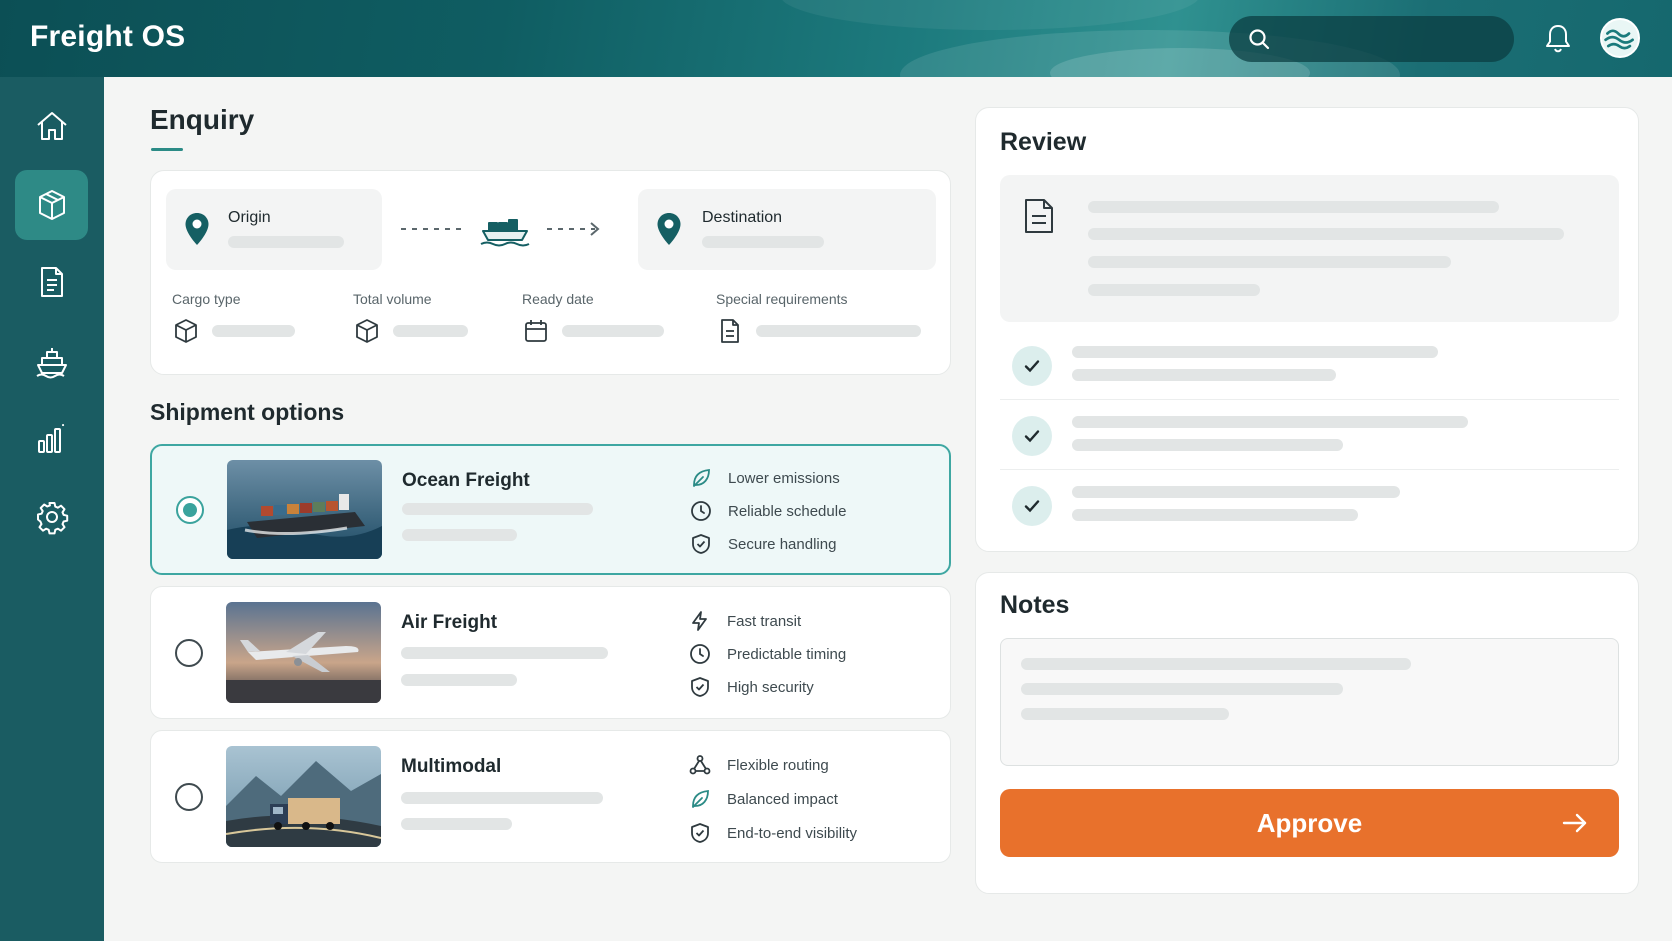 The width and height of the screenshot is (1672, 941). Describe the element at coordinates (764, 621) in the screenshot. I see `feature-label: Fast transit` at that location.